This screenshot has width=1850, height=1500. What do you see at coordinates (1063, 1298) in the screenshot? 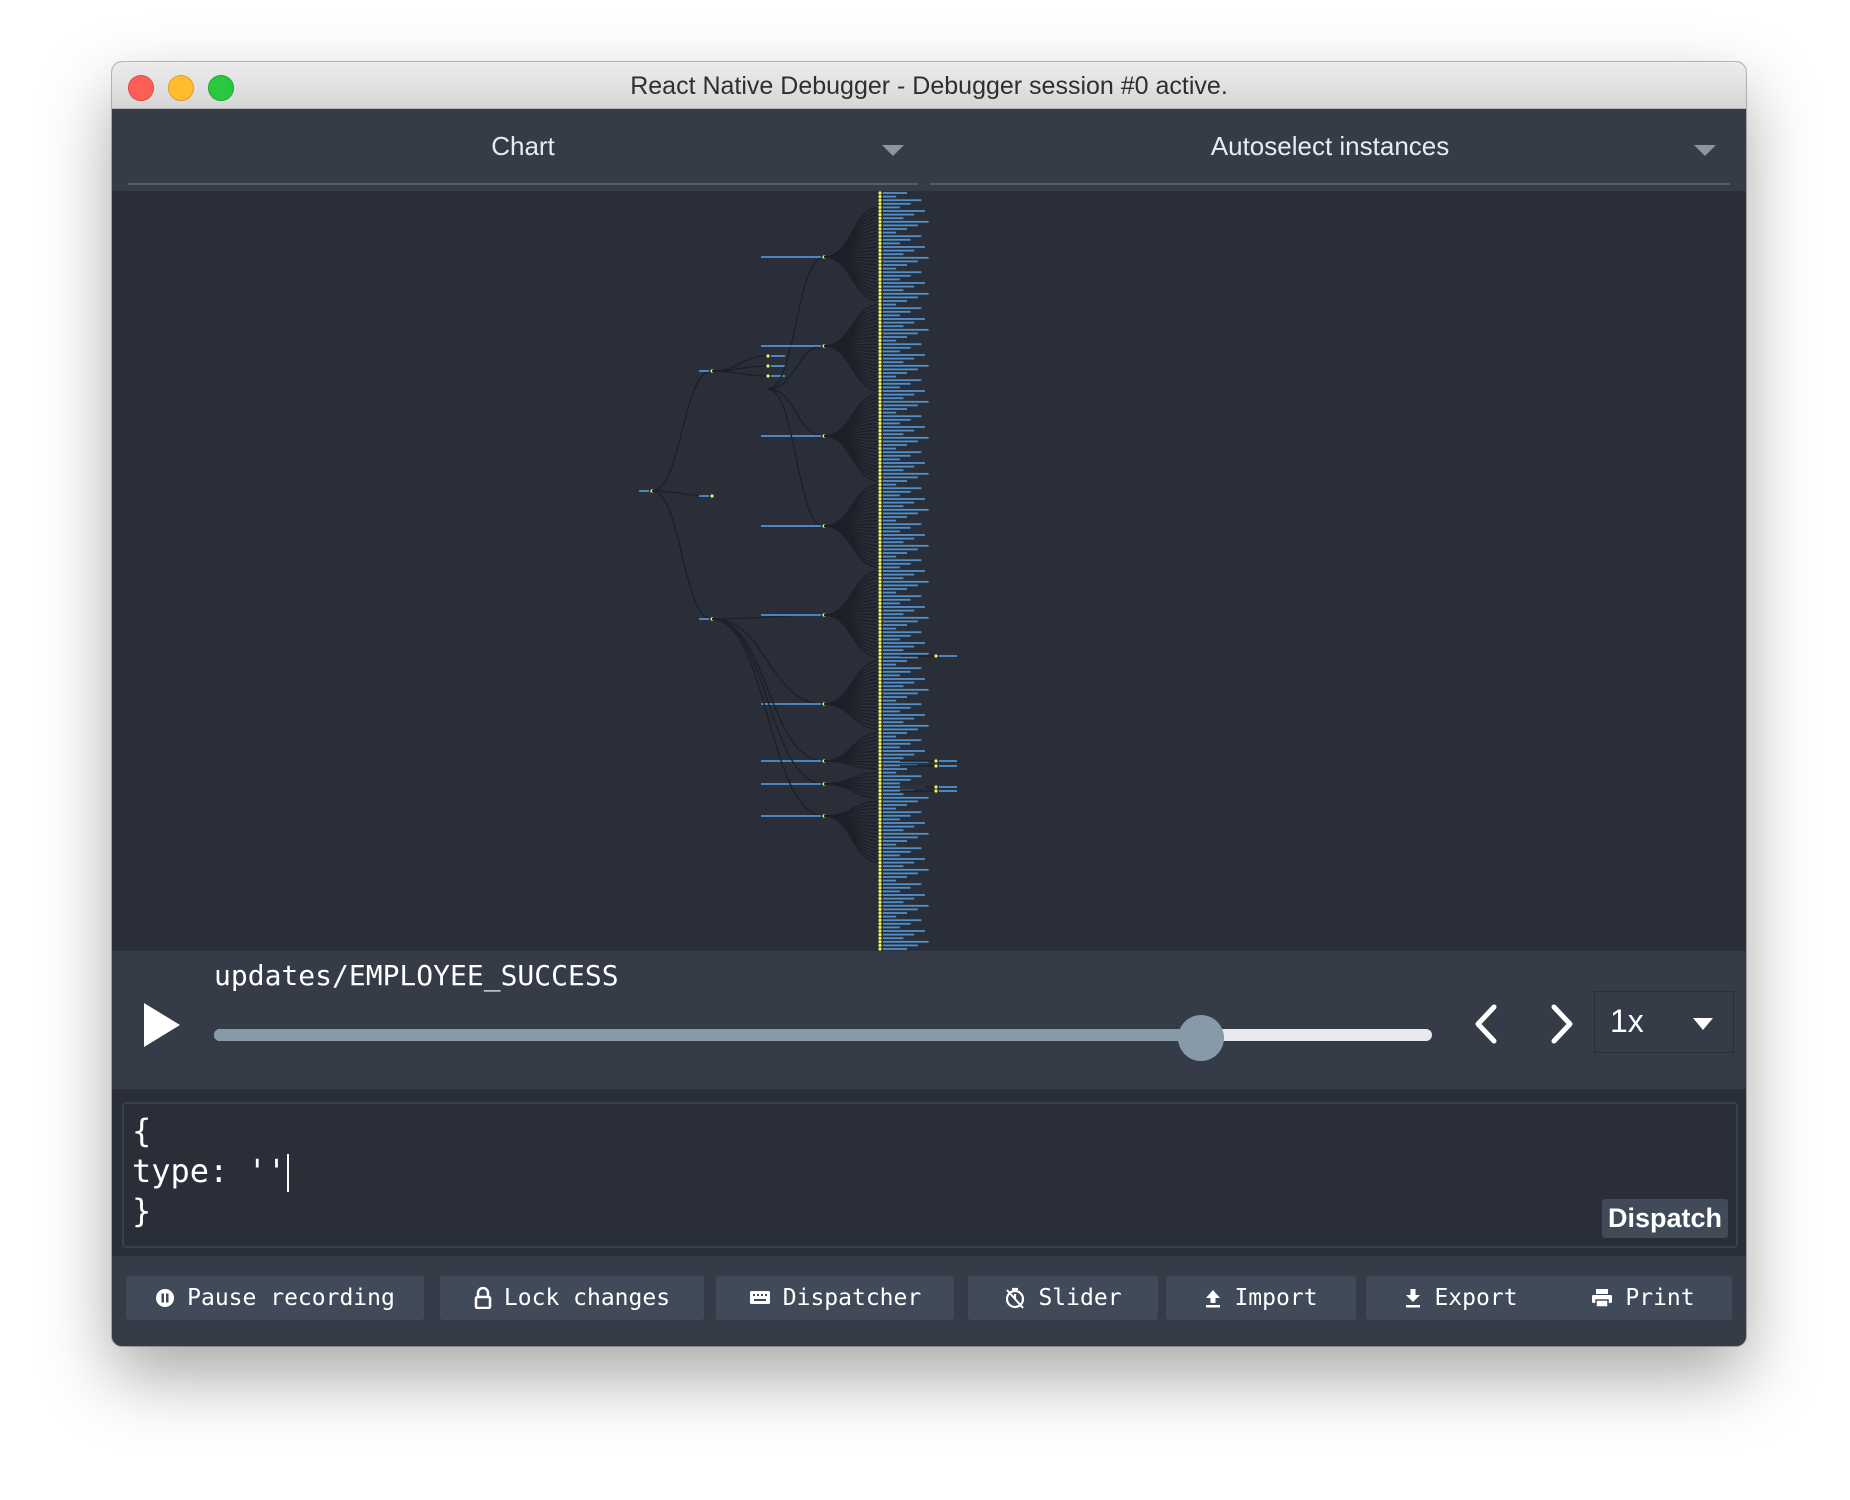
I see `slider-button: Slider` at bounding box center [1063, 1298].